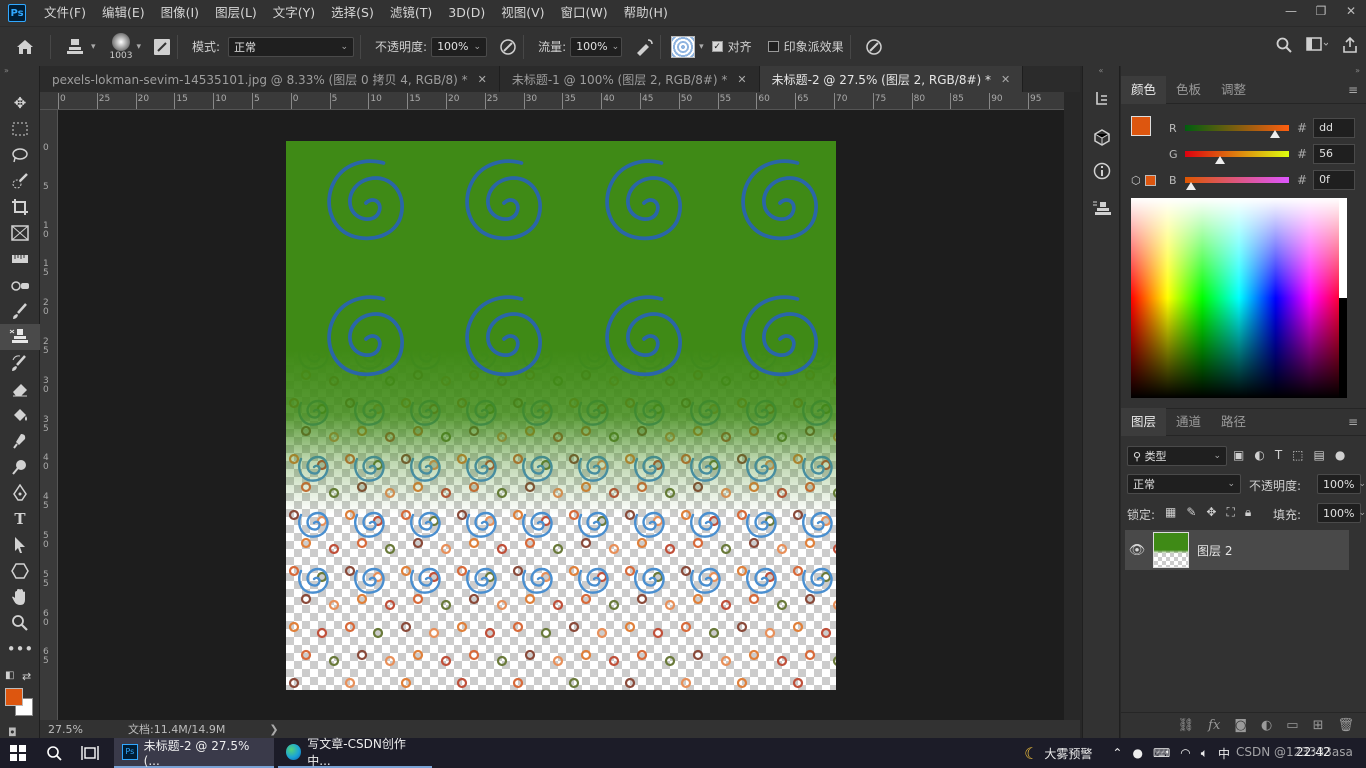 The width and height of the screenshot is (1366, 768). I want to click on layer-name: 图层 2, so click(1214, 550).